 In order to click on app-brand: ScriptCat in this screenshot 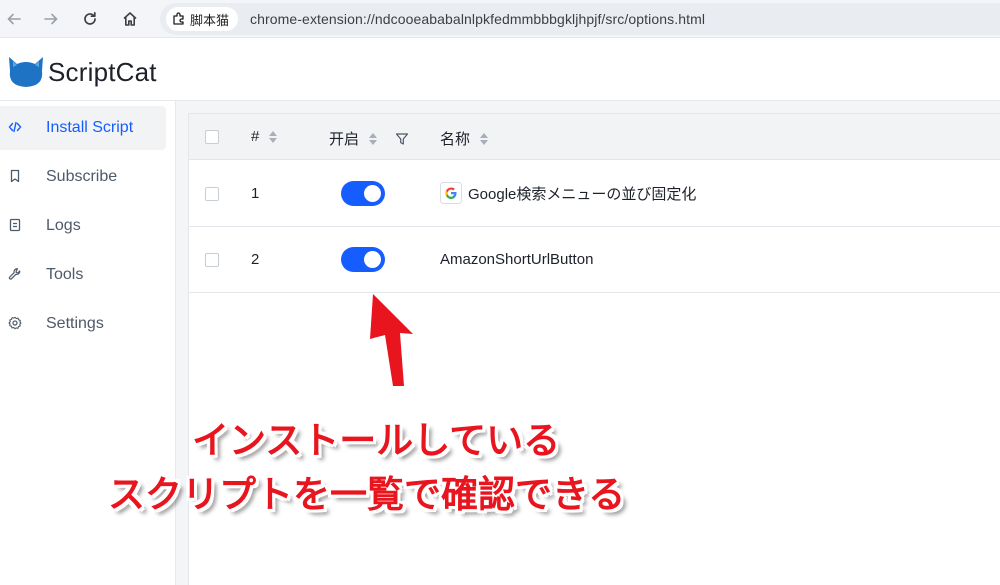, I will do `click(102, 72)`.